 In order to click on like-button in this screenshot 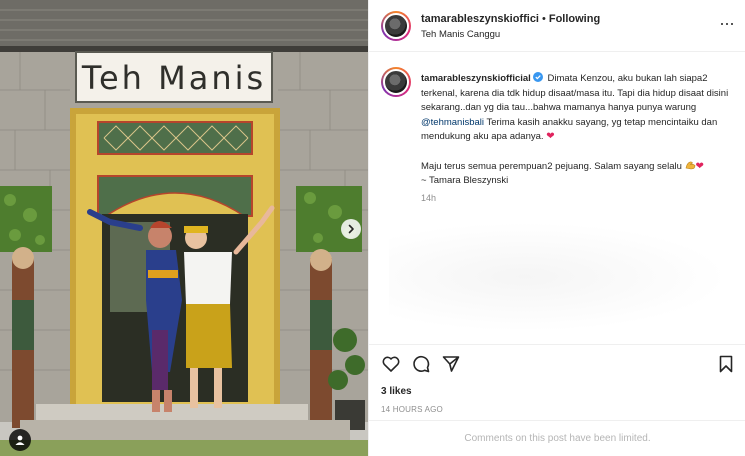, I will do `click(391, 364)`.